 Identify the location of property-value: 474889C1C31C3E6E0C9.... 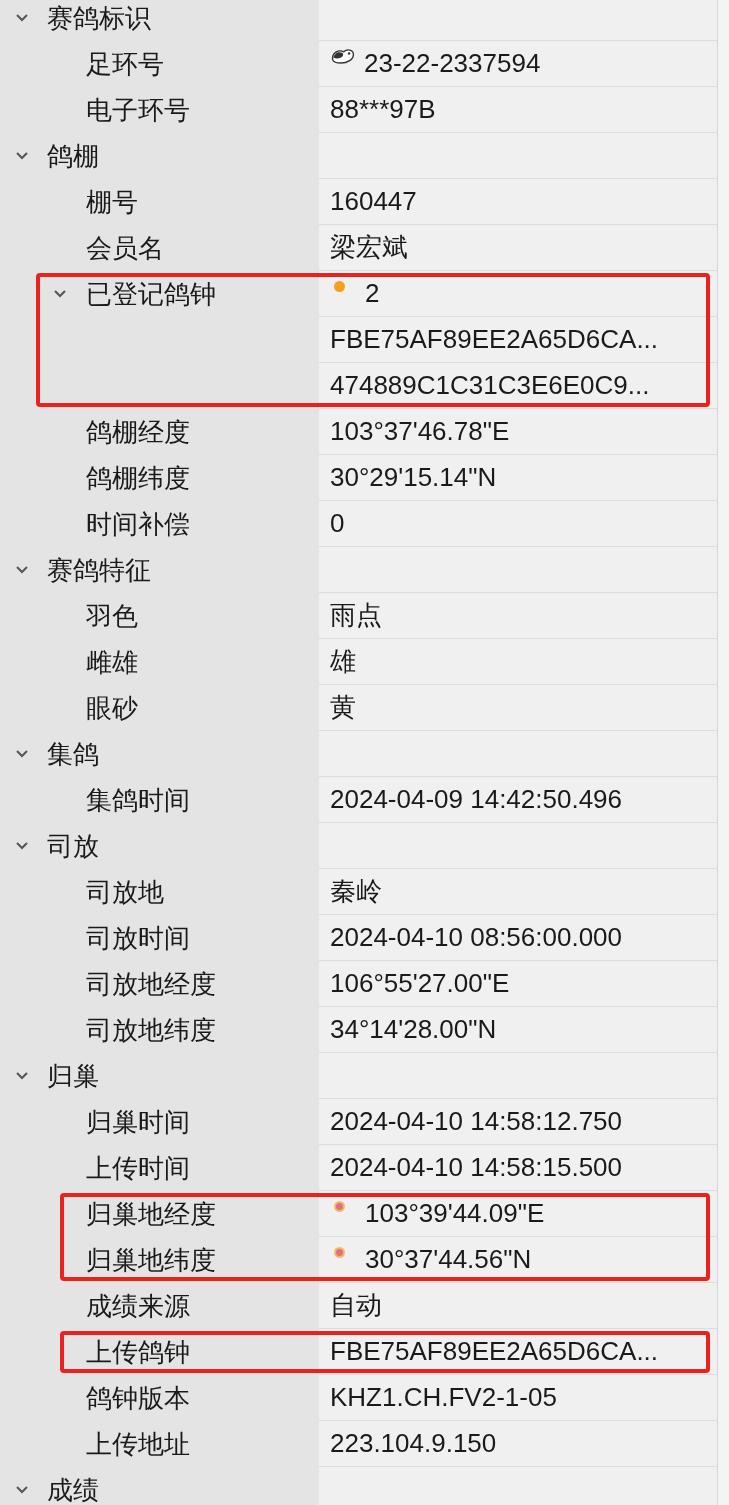
(490, 385).